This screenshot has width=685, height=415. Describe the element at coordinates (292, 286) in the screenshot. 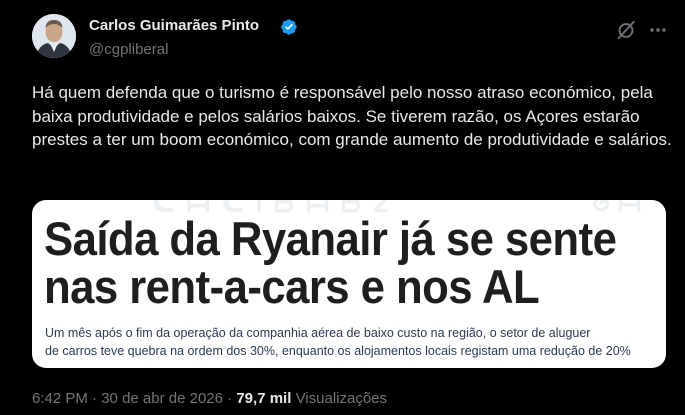

I see `headline-line-2: nas rent-a-cars e nos AL` at that location.